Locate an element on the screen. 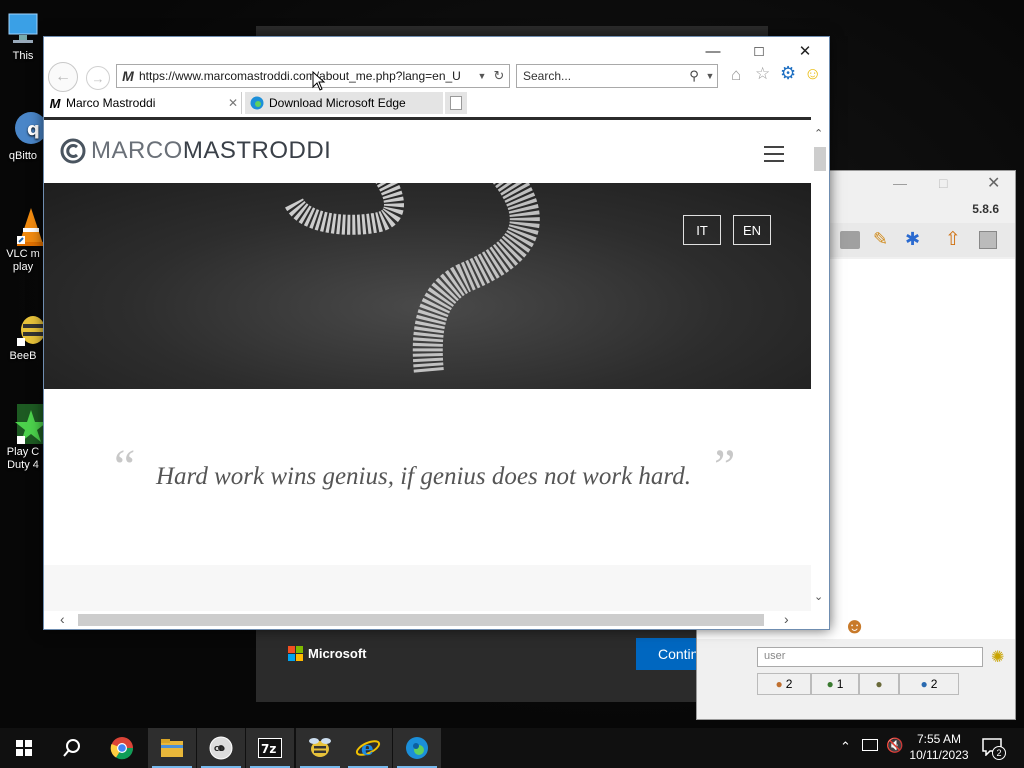  new-tab-icon is located at coordinates (456, 103).